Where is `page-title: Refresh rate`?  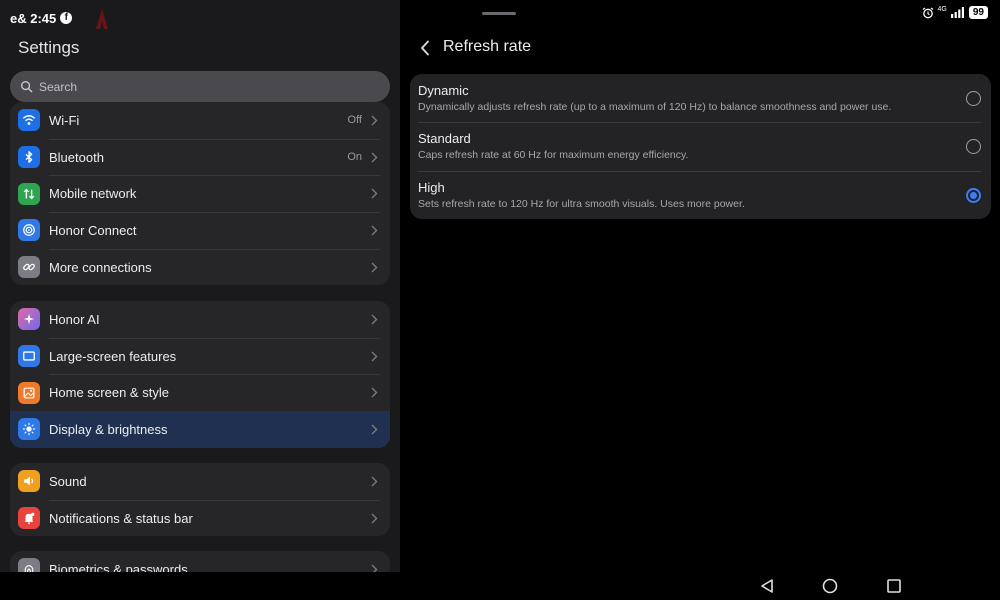 page-title: Refresh rate is located at coordinates (487, 46).